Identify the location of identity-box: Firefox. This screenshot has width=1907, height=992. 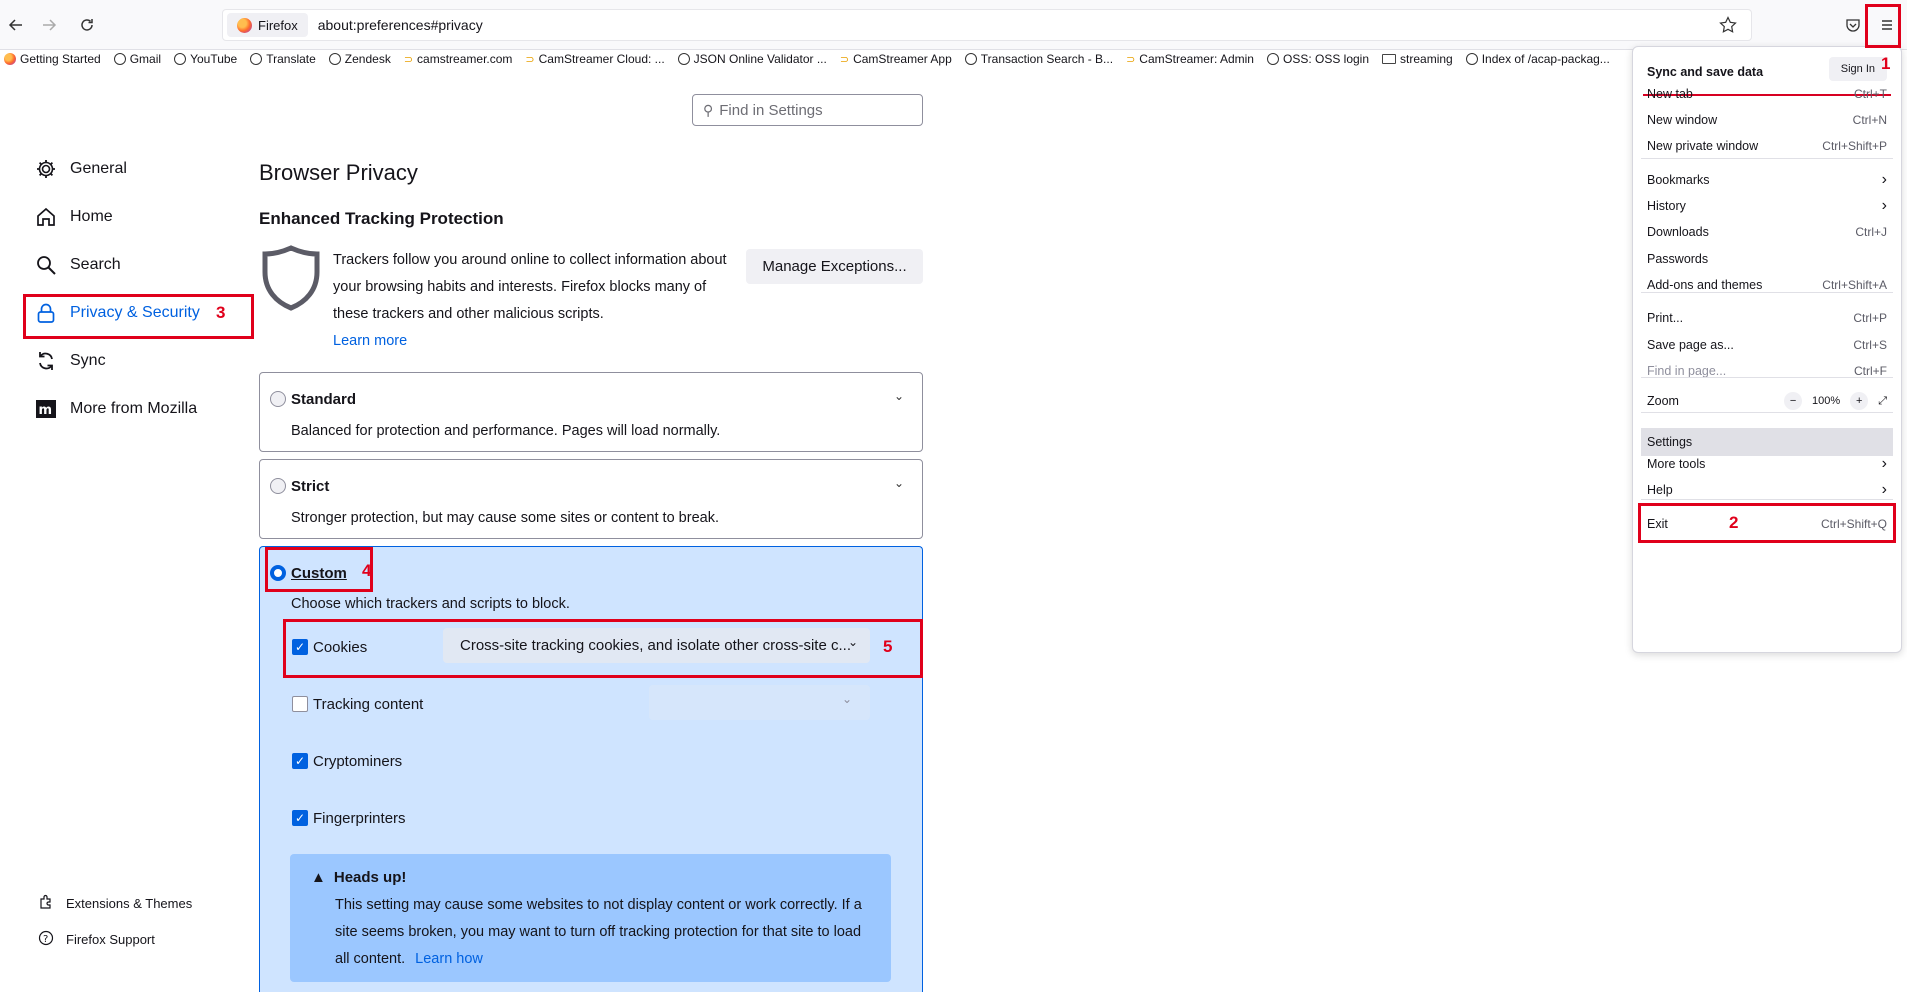
(267, 25).